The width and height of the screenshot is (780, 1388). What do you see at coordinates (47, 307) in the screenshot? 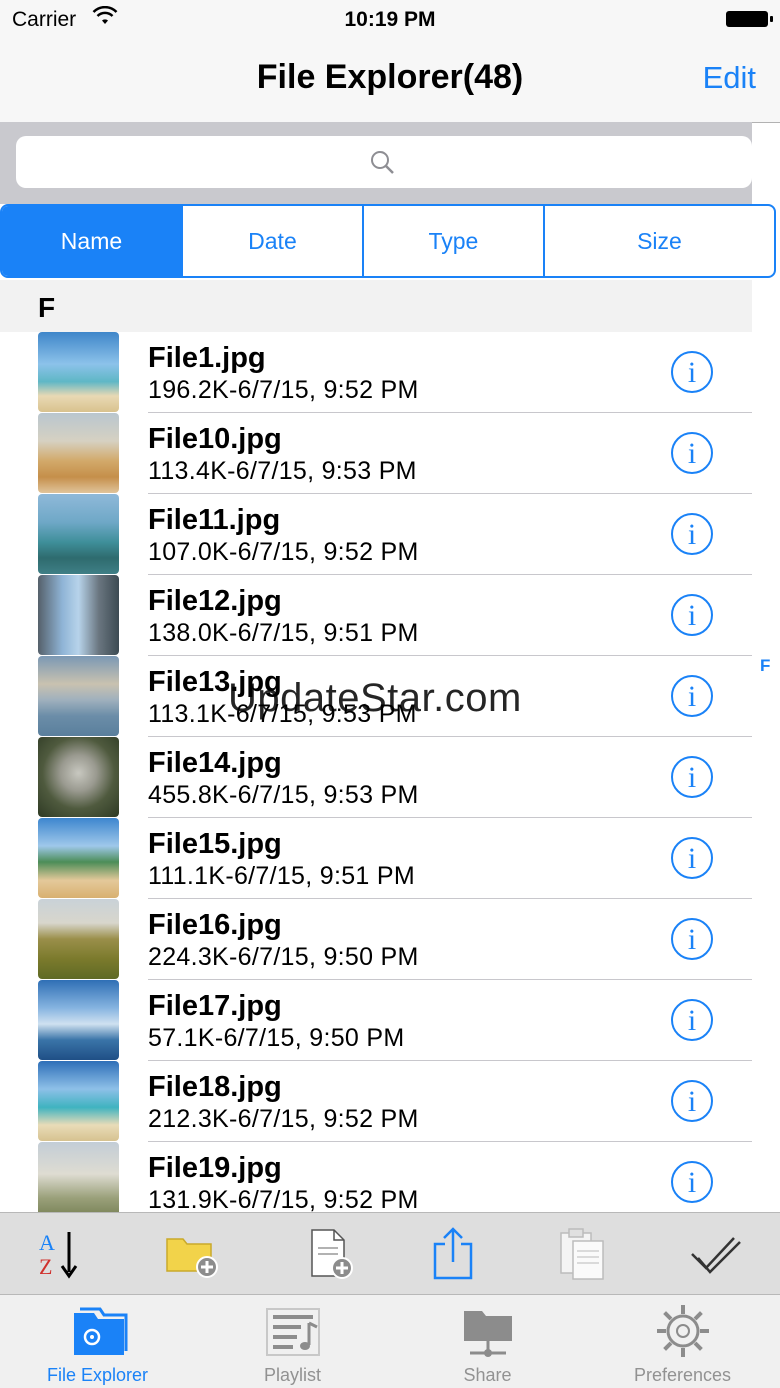
I see `section-letter: F` at bounding box center [47, 307].